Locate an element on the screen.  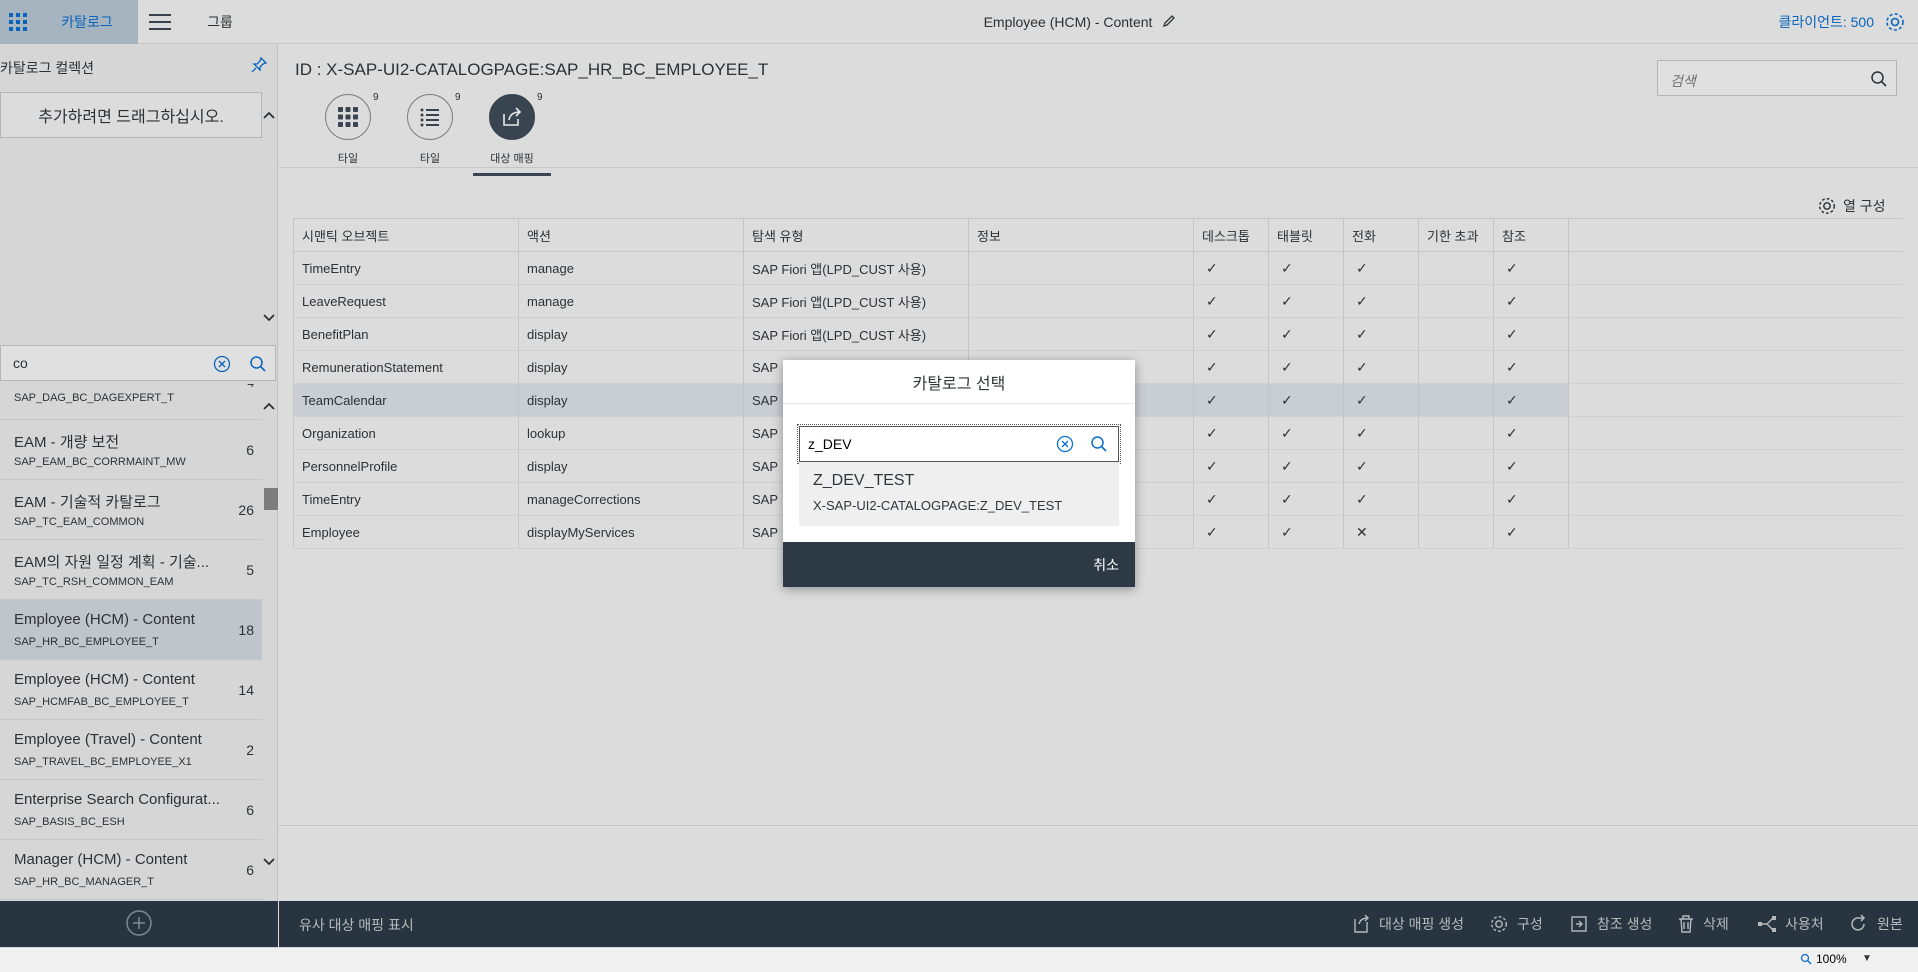
dialog-footer: 취소 is located at coordinates (959, 564).